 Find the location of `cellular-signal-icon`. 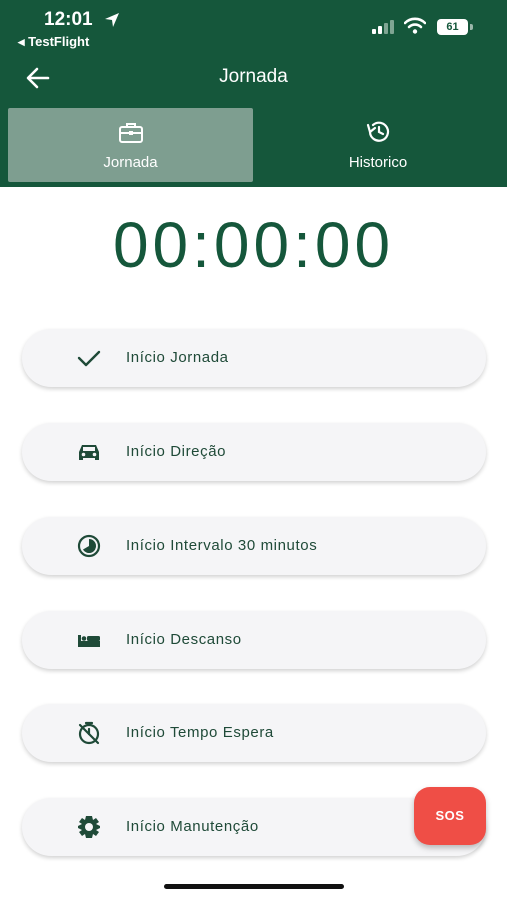

cellular-signal-icon is located at coordinates (383, 27).